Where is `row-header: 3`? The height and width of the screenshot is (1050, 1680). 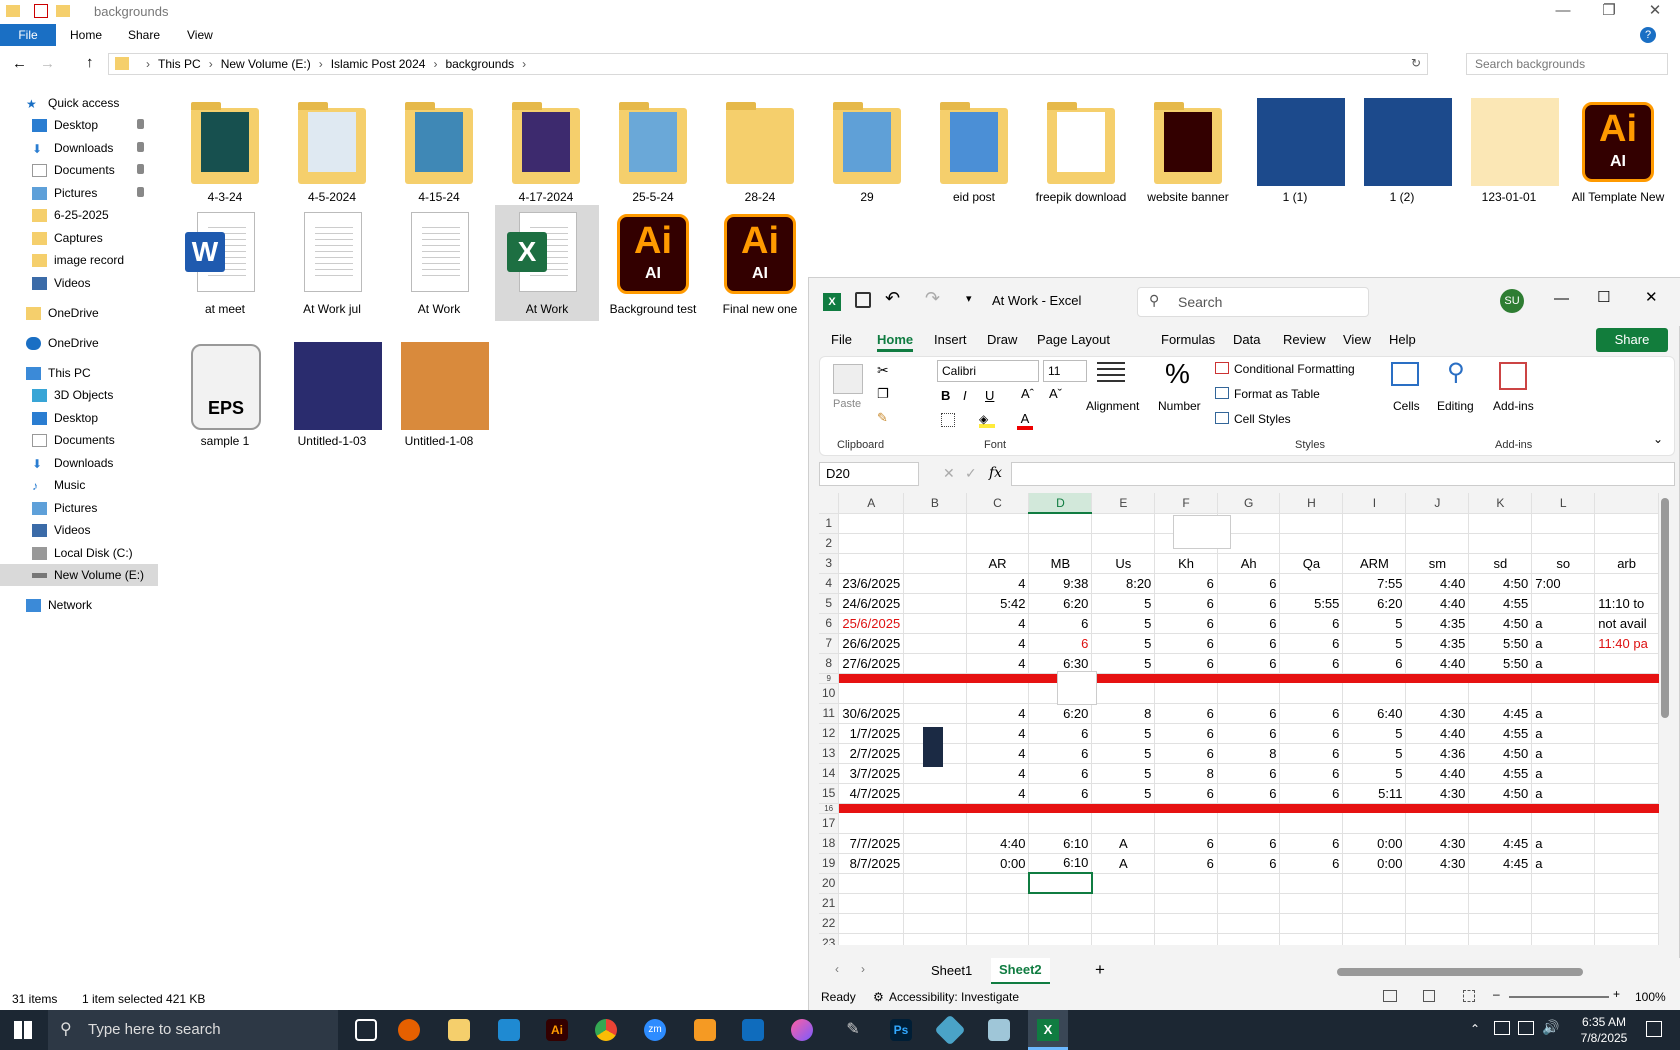
row-header: 3 is located at coordinates (829, 563).